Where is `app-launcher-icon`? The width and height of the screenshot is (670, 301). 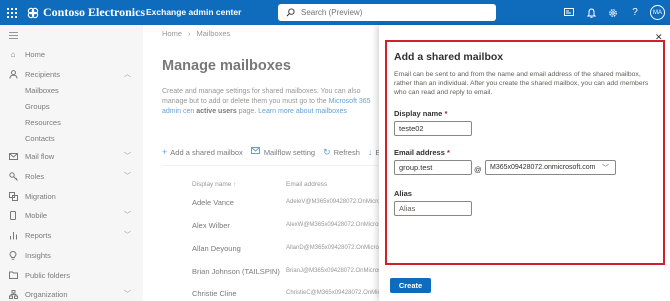
app-launcher-icon is located at coordinates (13, 13).